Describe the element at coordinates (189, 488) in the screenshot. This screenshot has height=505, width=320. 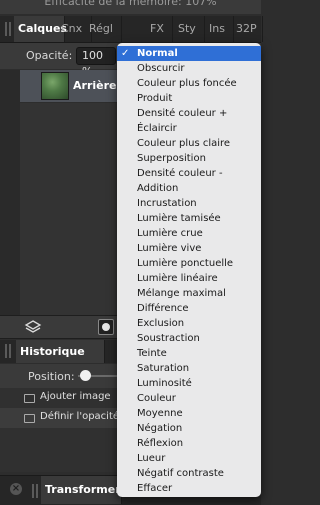
I see `blend-mode-item: Effacer` at that location.